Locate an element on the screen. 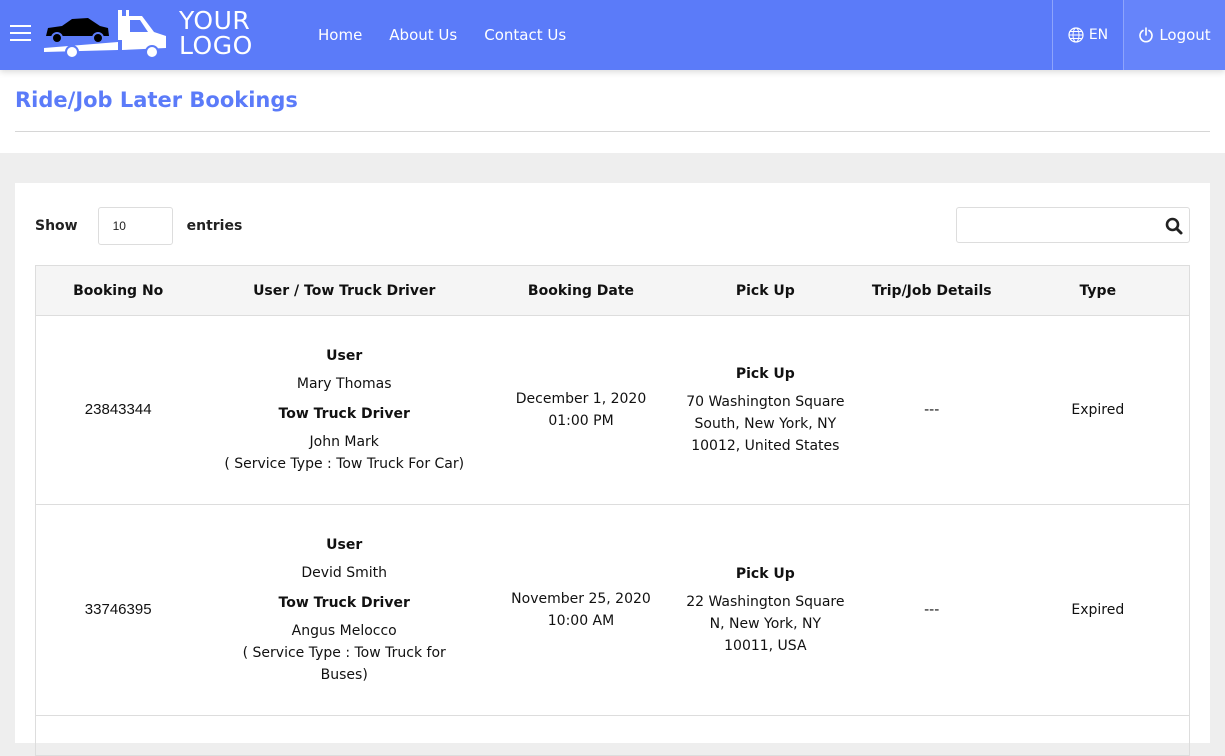 This screenshot has width=1225, height=756. booking-time: 10:00 AM is located at coordinates (581, 621).